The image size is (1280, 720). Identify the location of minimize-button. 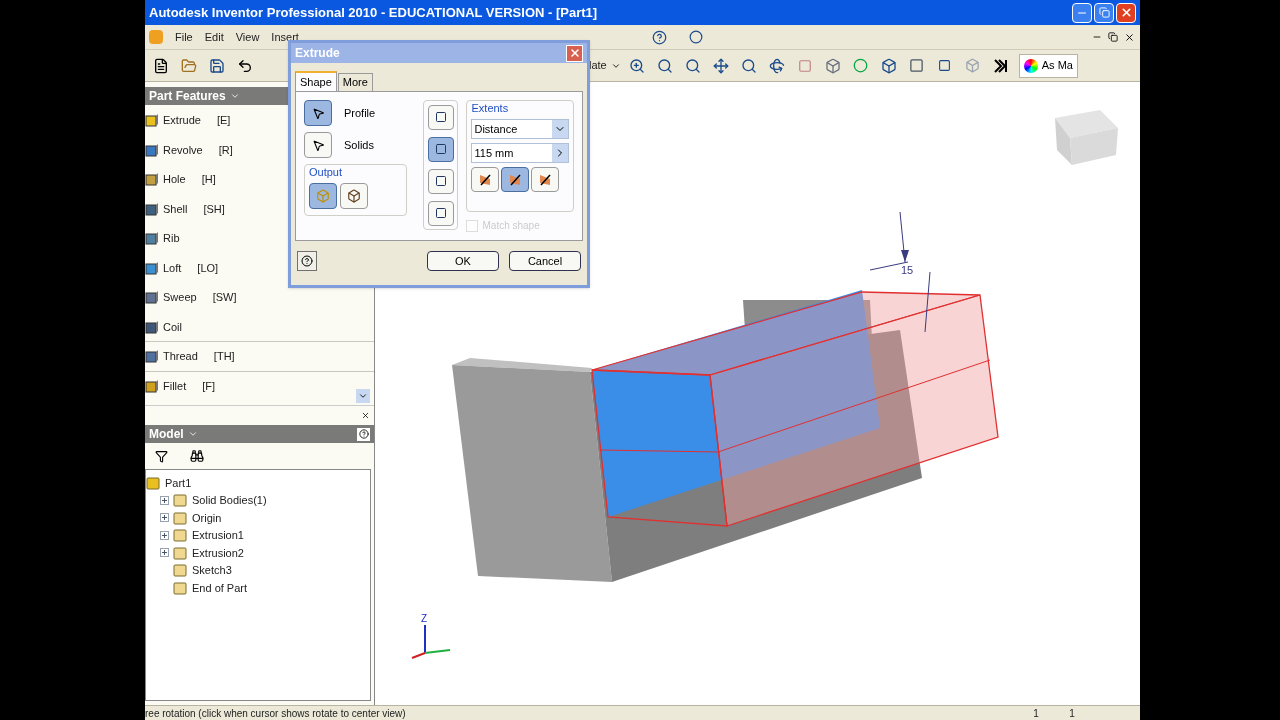
(1082, 12).